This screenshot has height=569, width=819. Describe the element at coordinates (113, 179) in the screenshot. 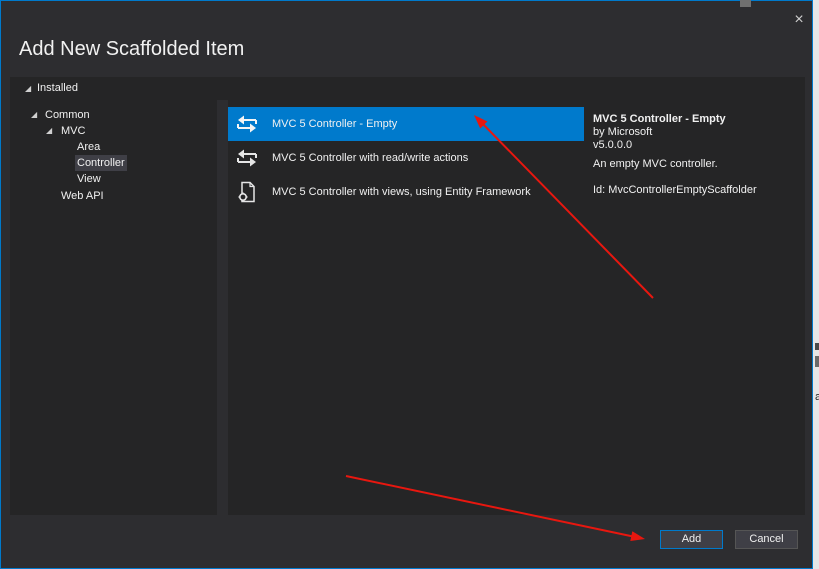

I see `tree-item-view: View` at that location.